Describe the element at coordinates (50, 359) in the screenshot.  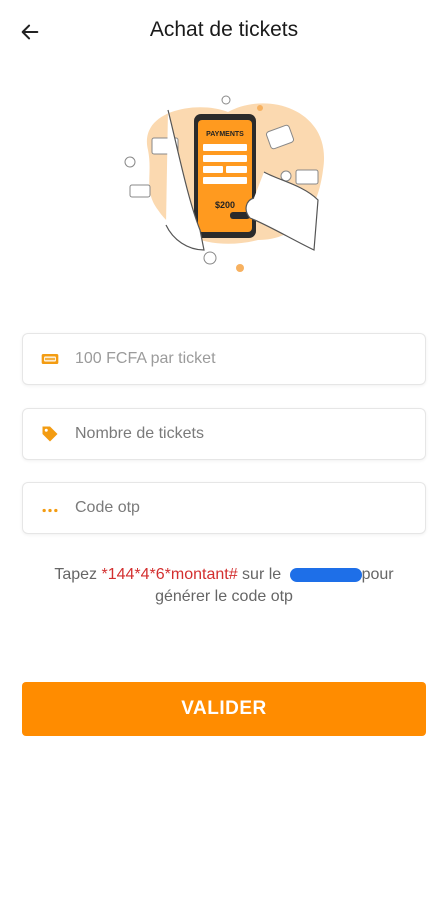
I see `ticket-icon` at that location.